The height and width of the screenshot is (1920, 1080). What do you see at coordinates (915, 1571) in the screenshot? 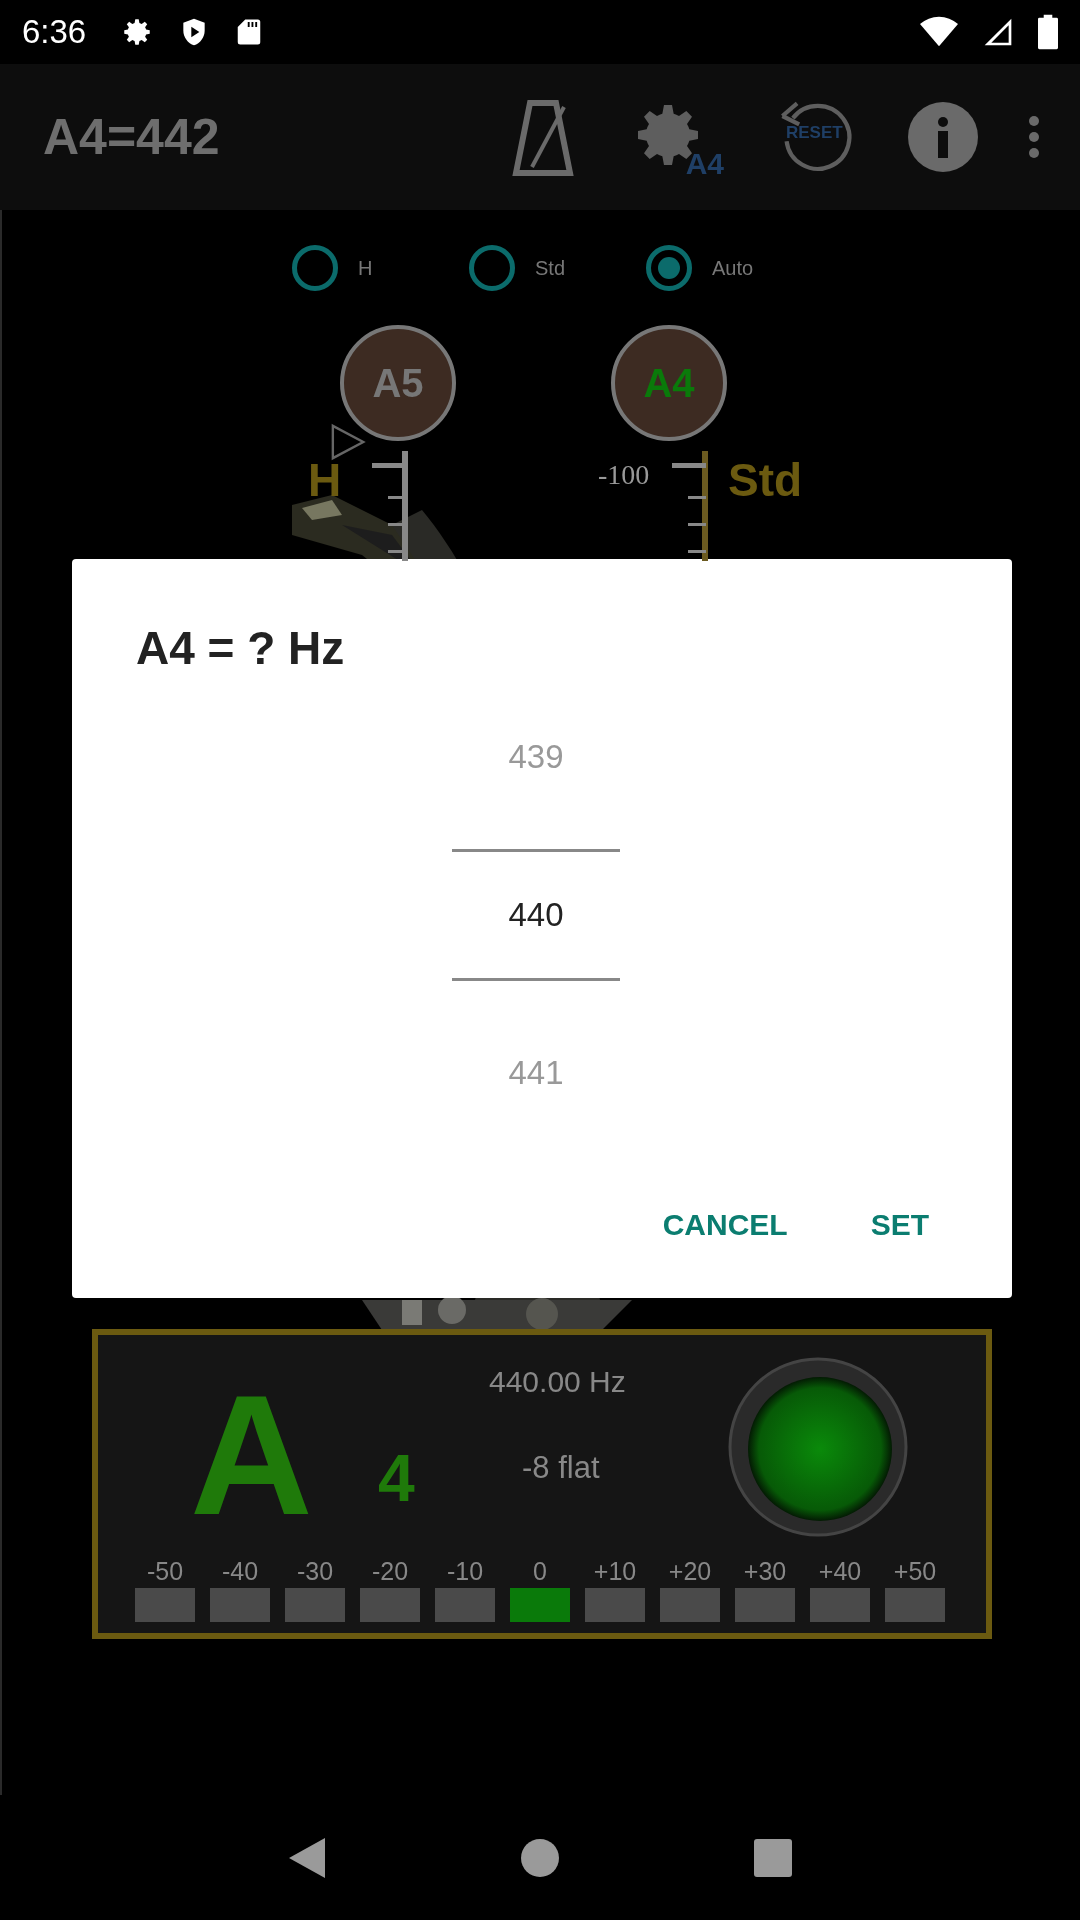
I see `meter-label: +50` at bounding box center [915, 1571].